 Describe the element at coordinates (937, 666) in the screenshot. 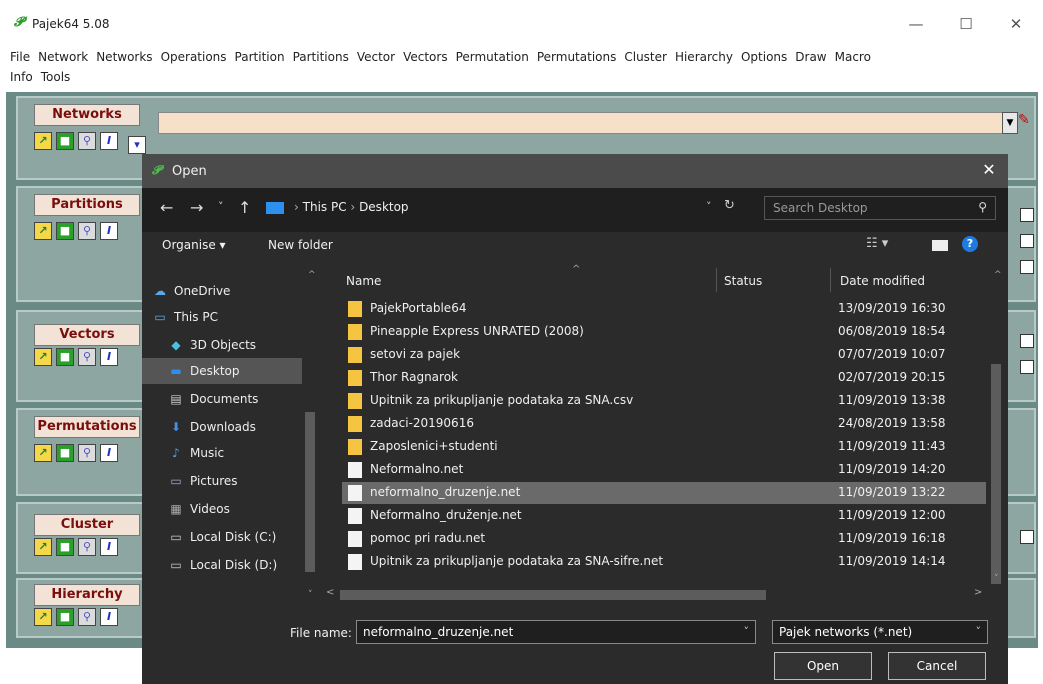

I see `cancel-button: Cancel` at that location.